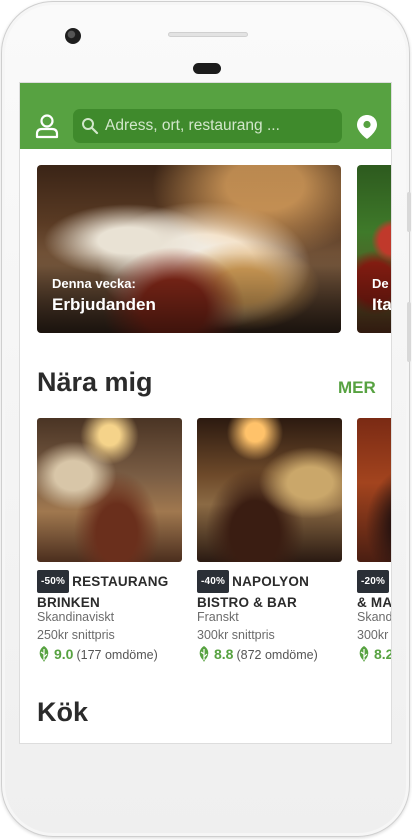  I want to click on cuisine-label: Skand, so click(374, 617).